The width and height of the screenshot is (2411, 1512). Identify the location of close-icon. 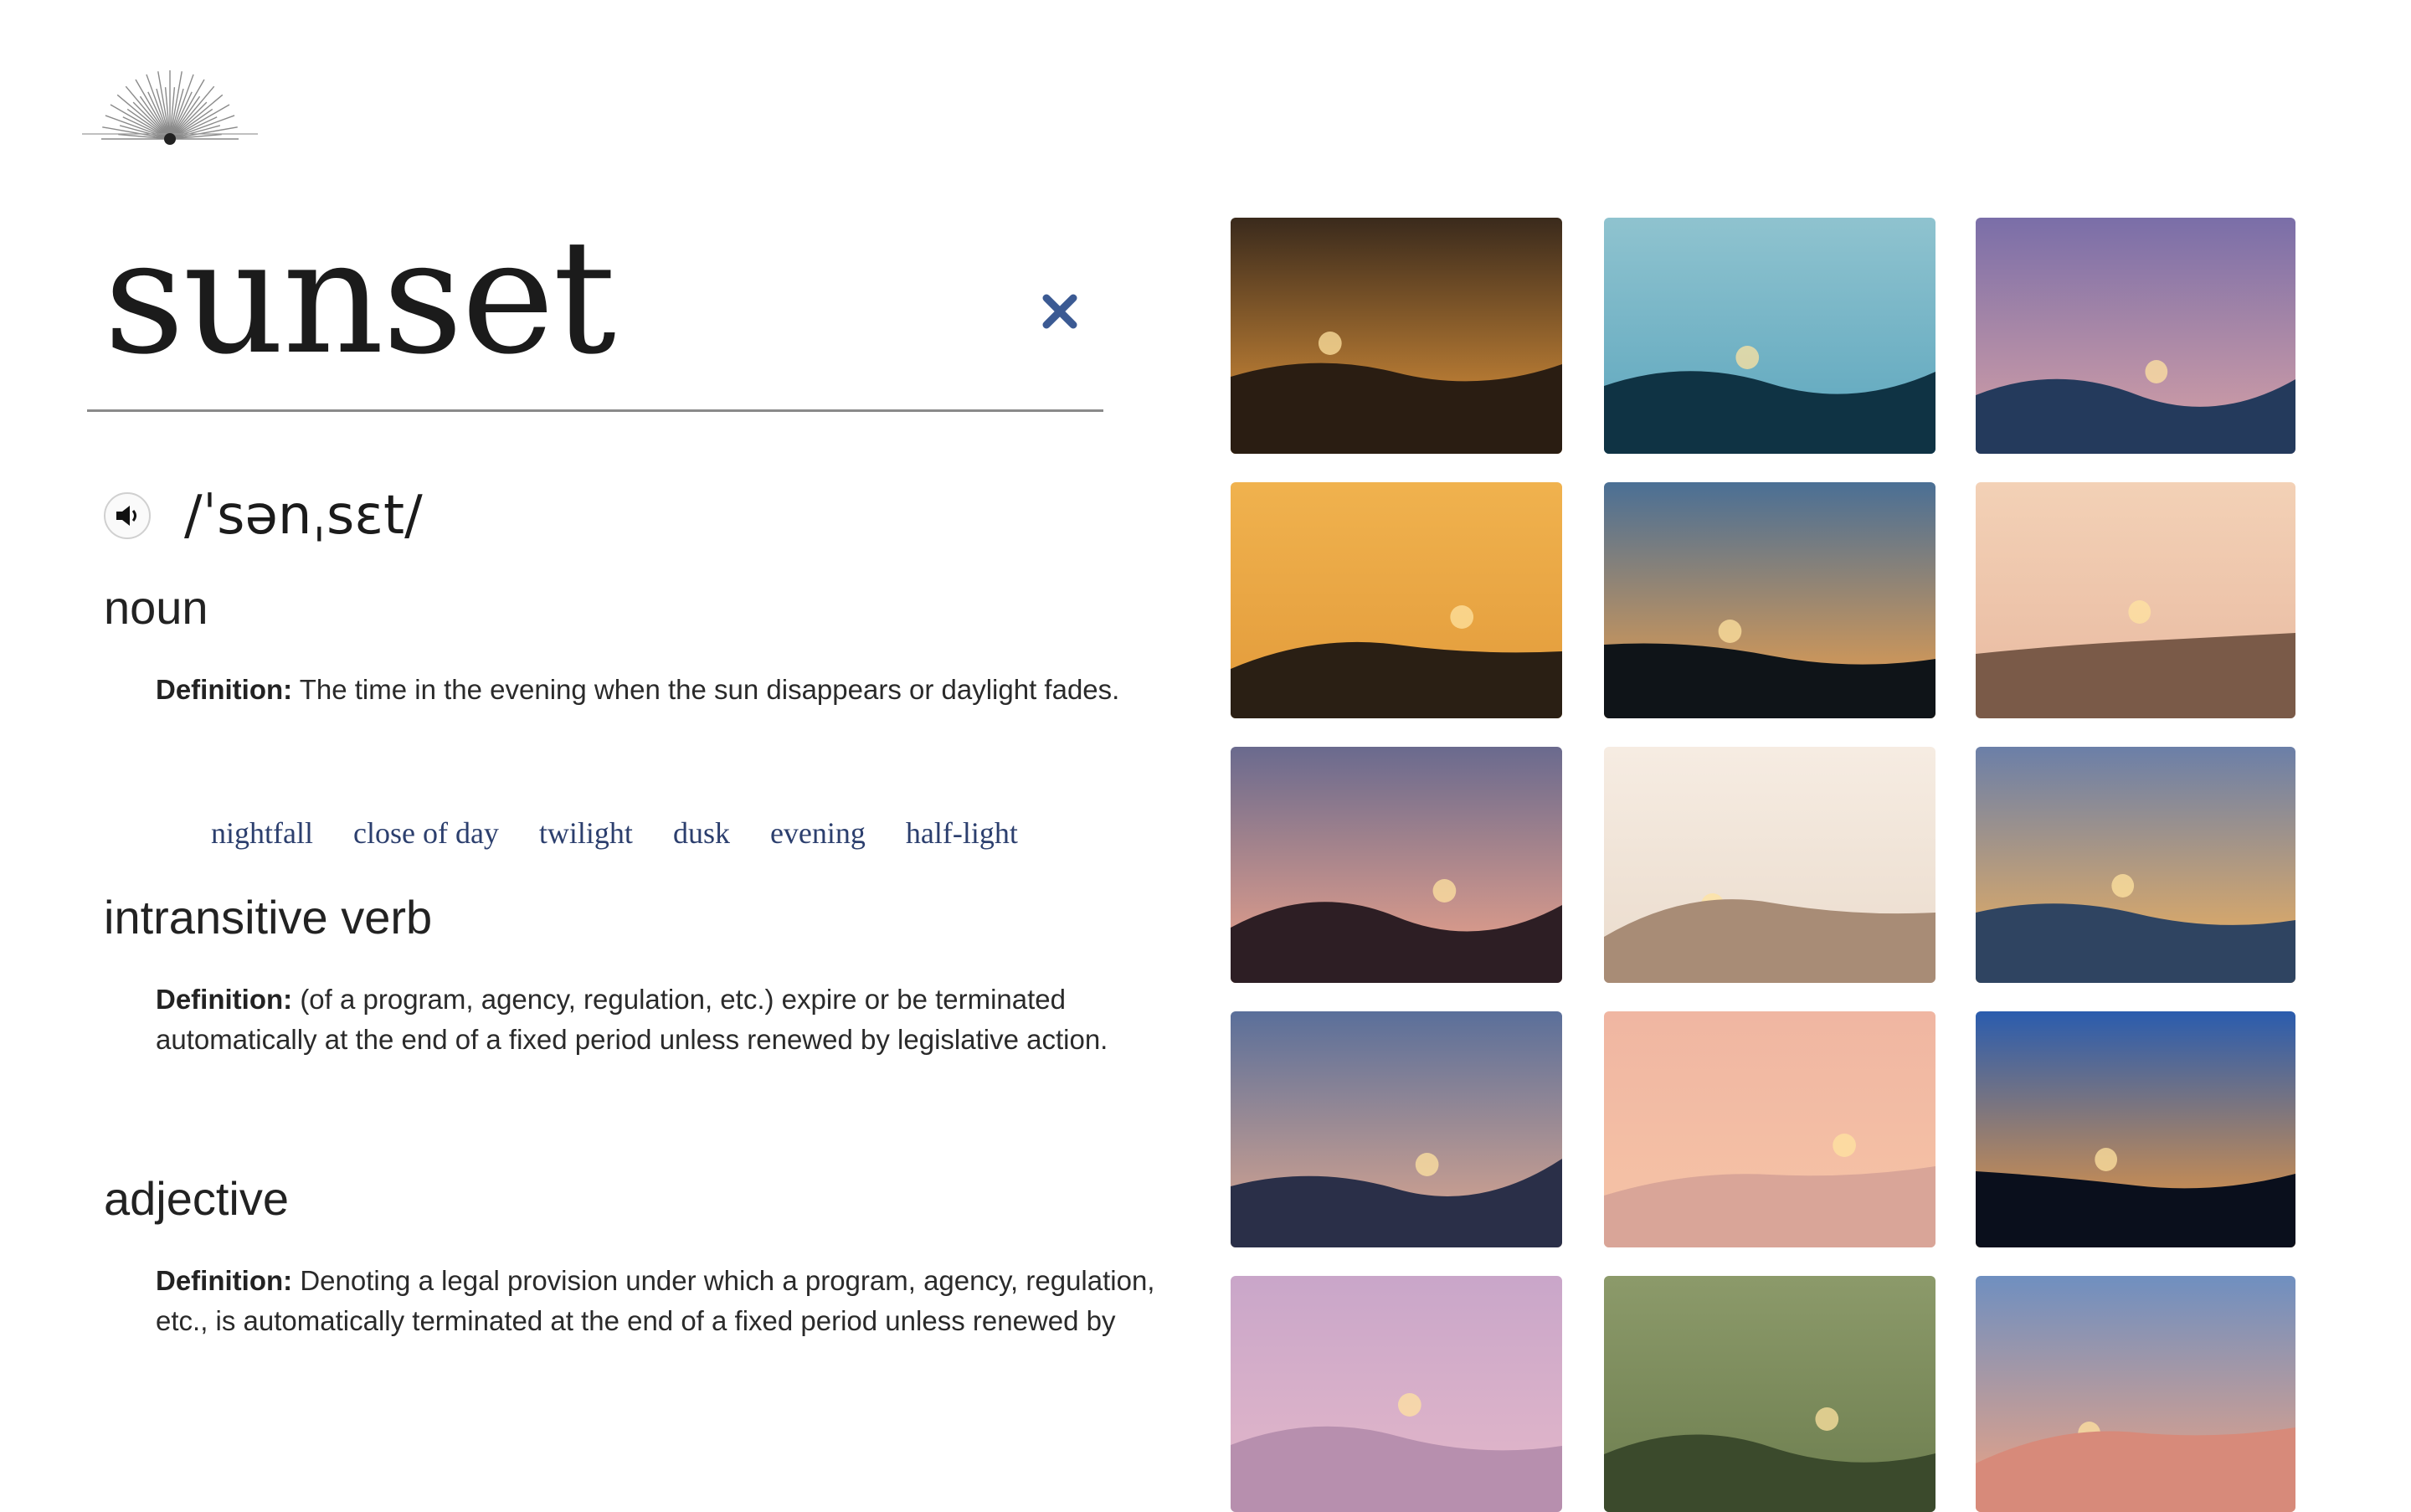
(1059, 311).